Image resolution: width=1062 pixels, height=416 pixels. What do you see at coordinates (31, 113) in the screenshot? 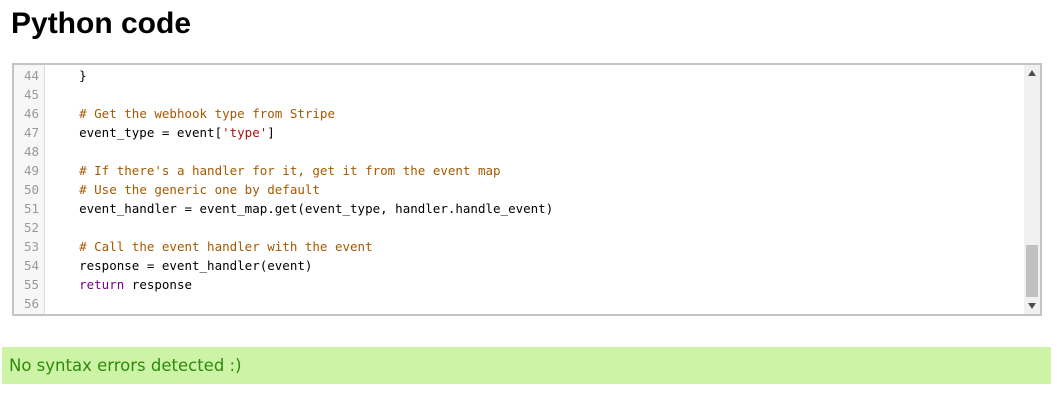
I see `line-number: 46` at bounding box center [31, 113].